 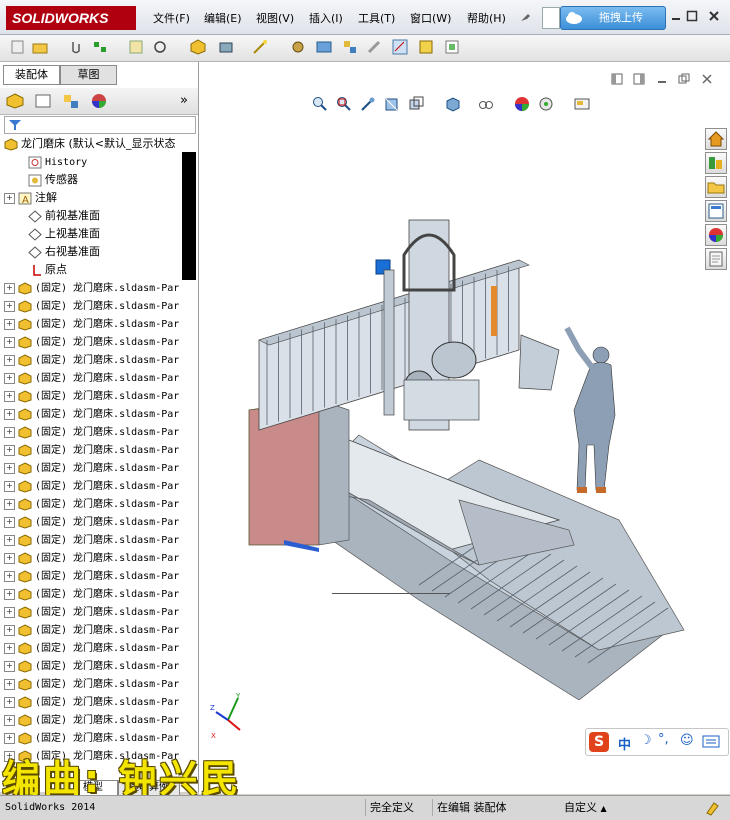 What do you see at coordinates (416, 104) in the screenshot?
I see `view-orientation-icon` at bounding box center [416, 104].